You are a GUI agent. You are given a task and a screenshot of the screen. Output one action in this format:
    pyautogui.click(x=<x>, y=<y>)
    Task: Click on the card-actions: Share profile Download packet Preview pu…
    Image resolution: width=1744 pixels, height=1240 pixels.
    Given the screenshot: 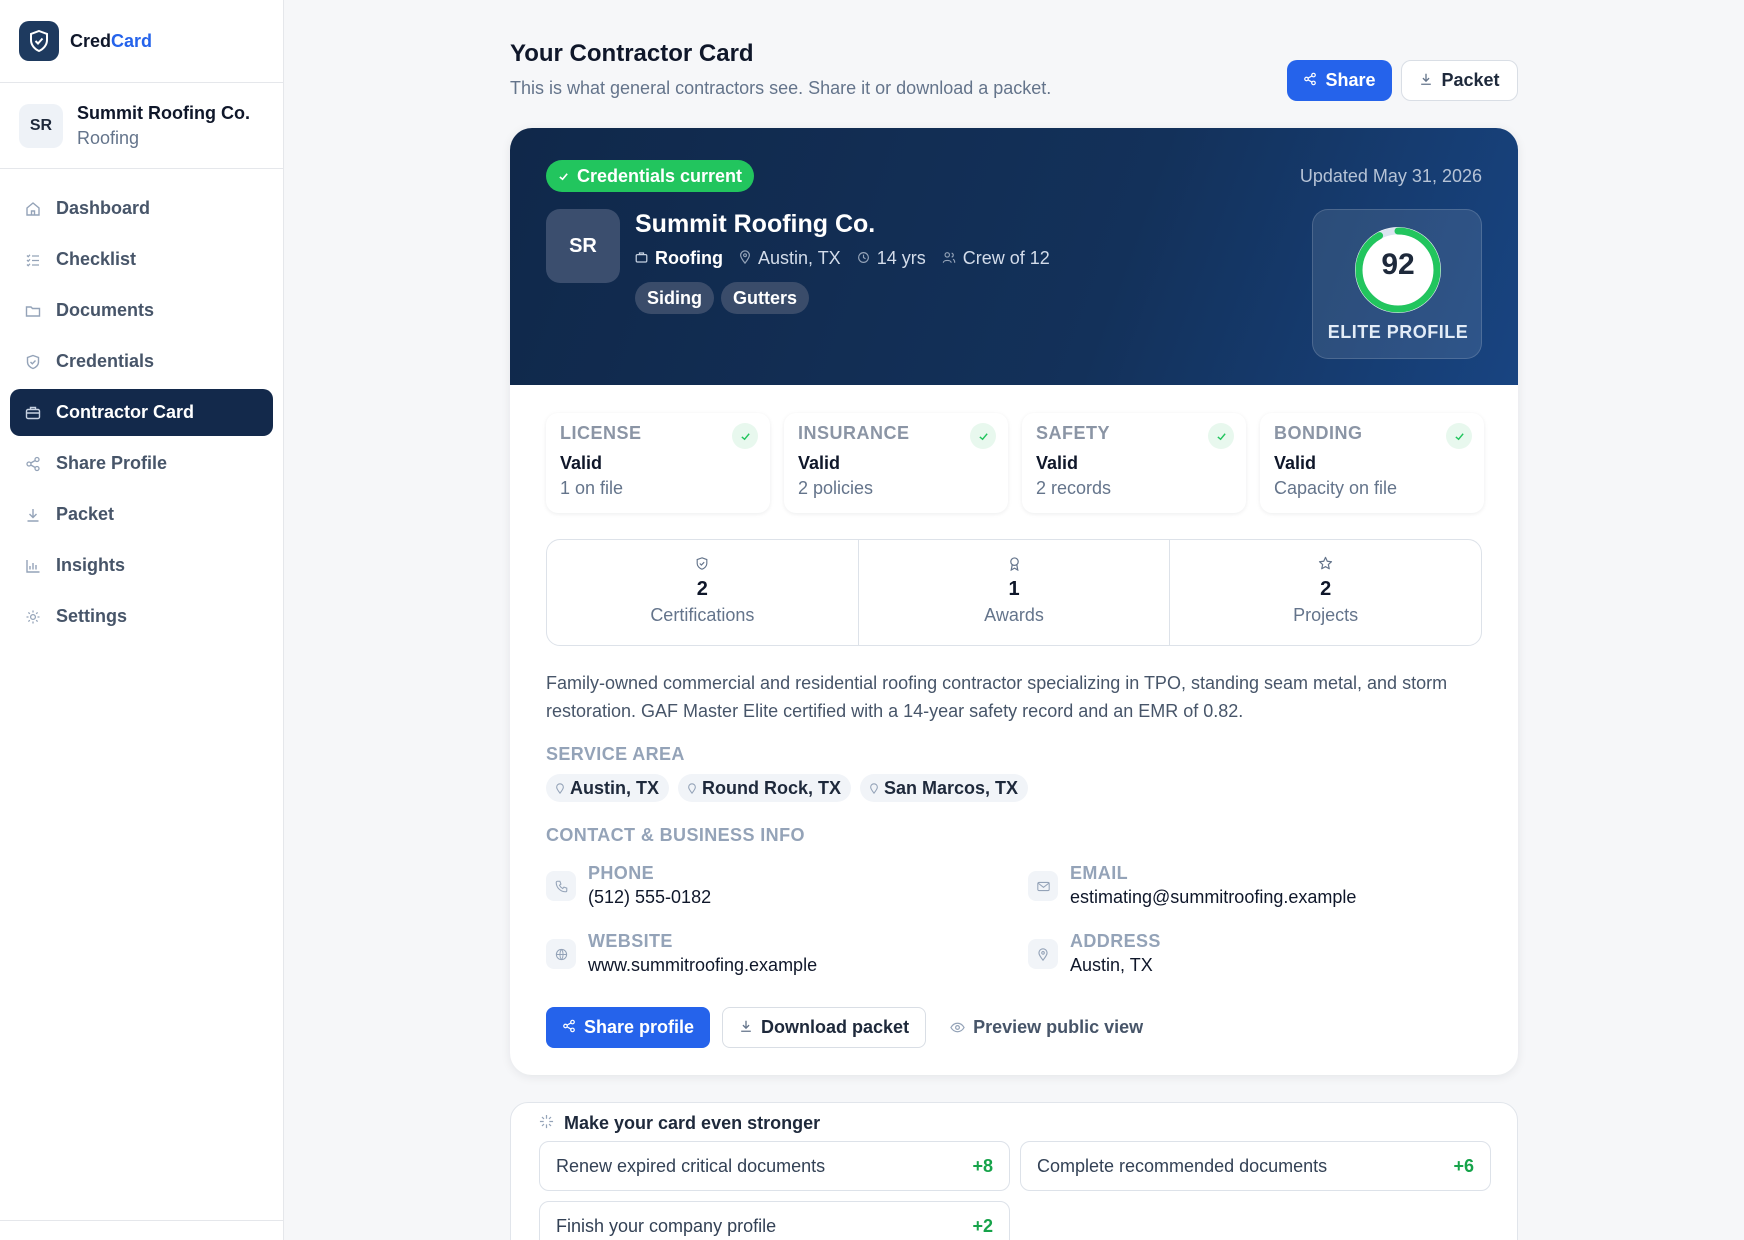 What is the action you would take?
    pyautogui.click(x=850, y=1027)
    